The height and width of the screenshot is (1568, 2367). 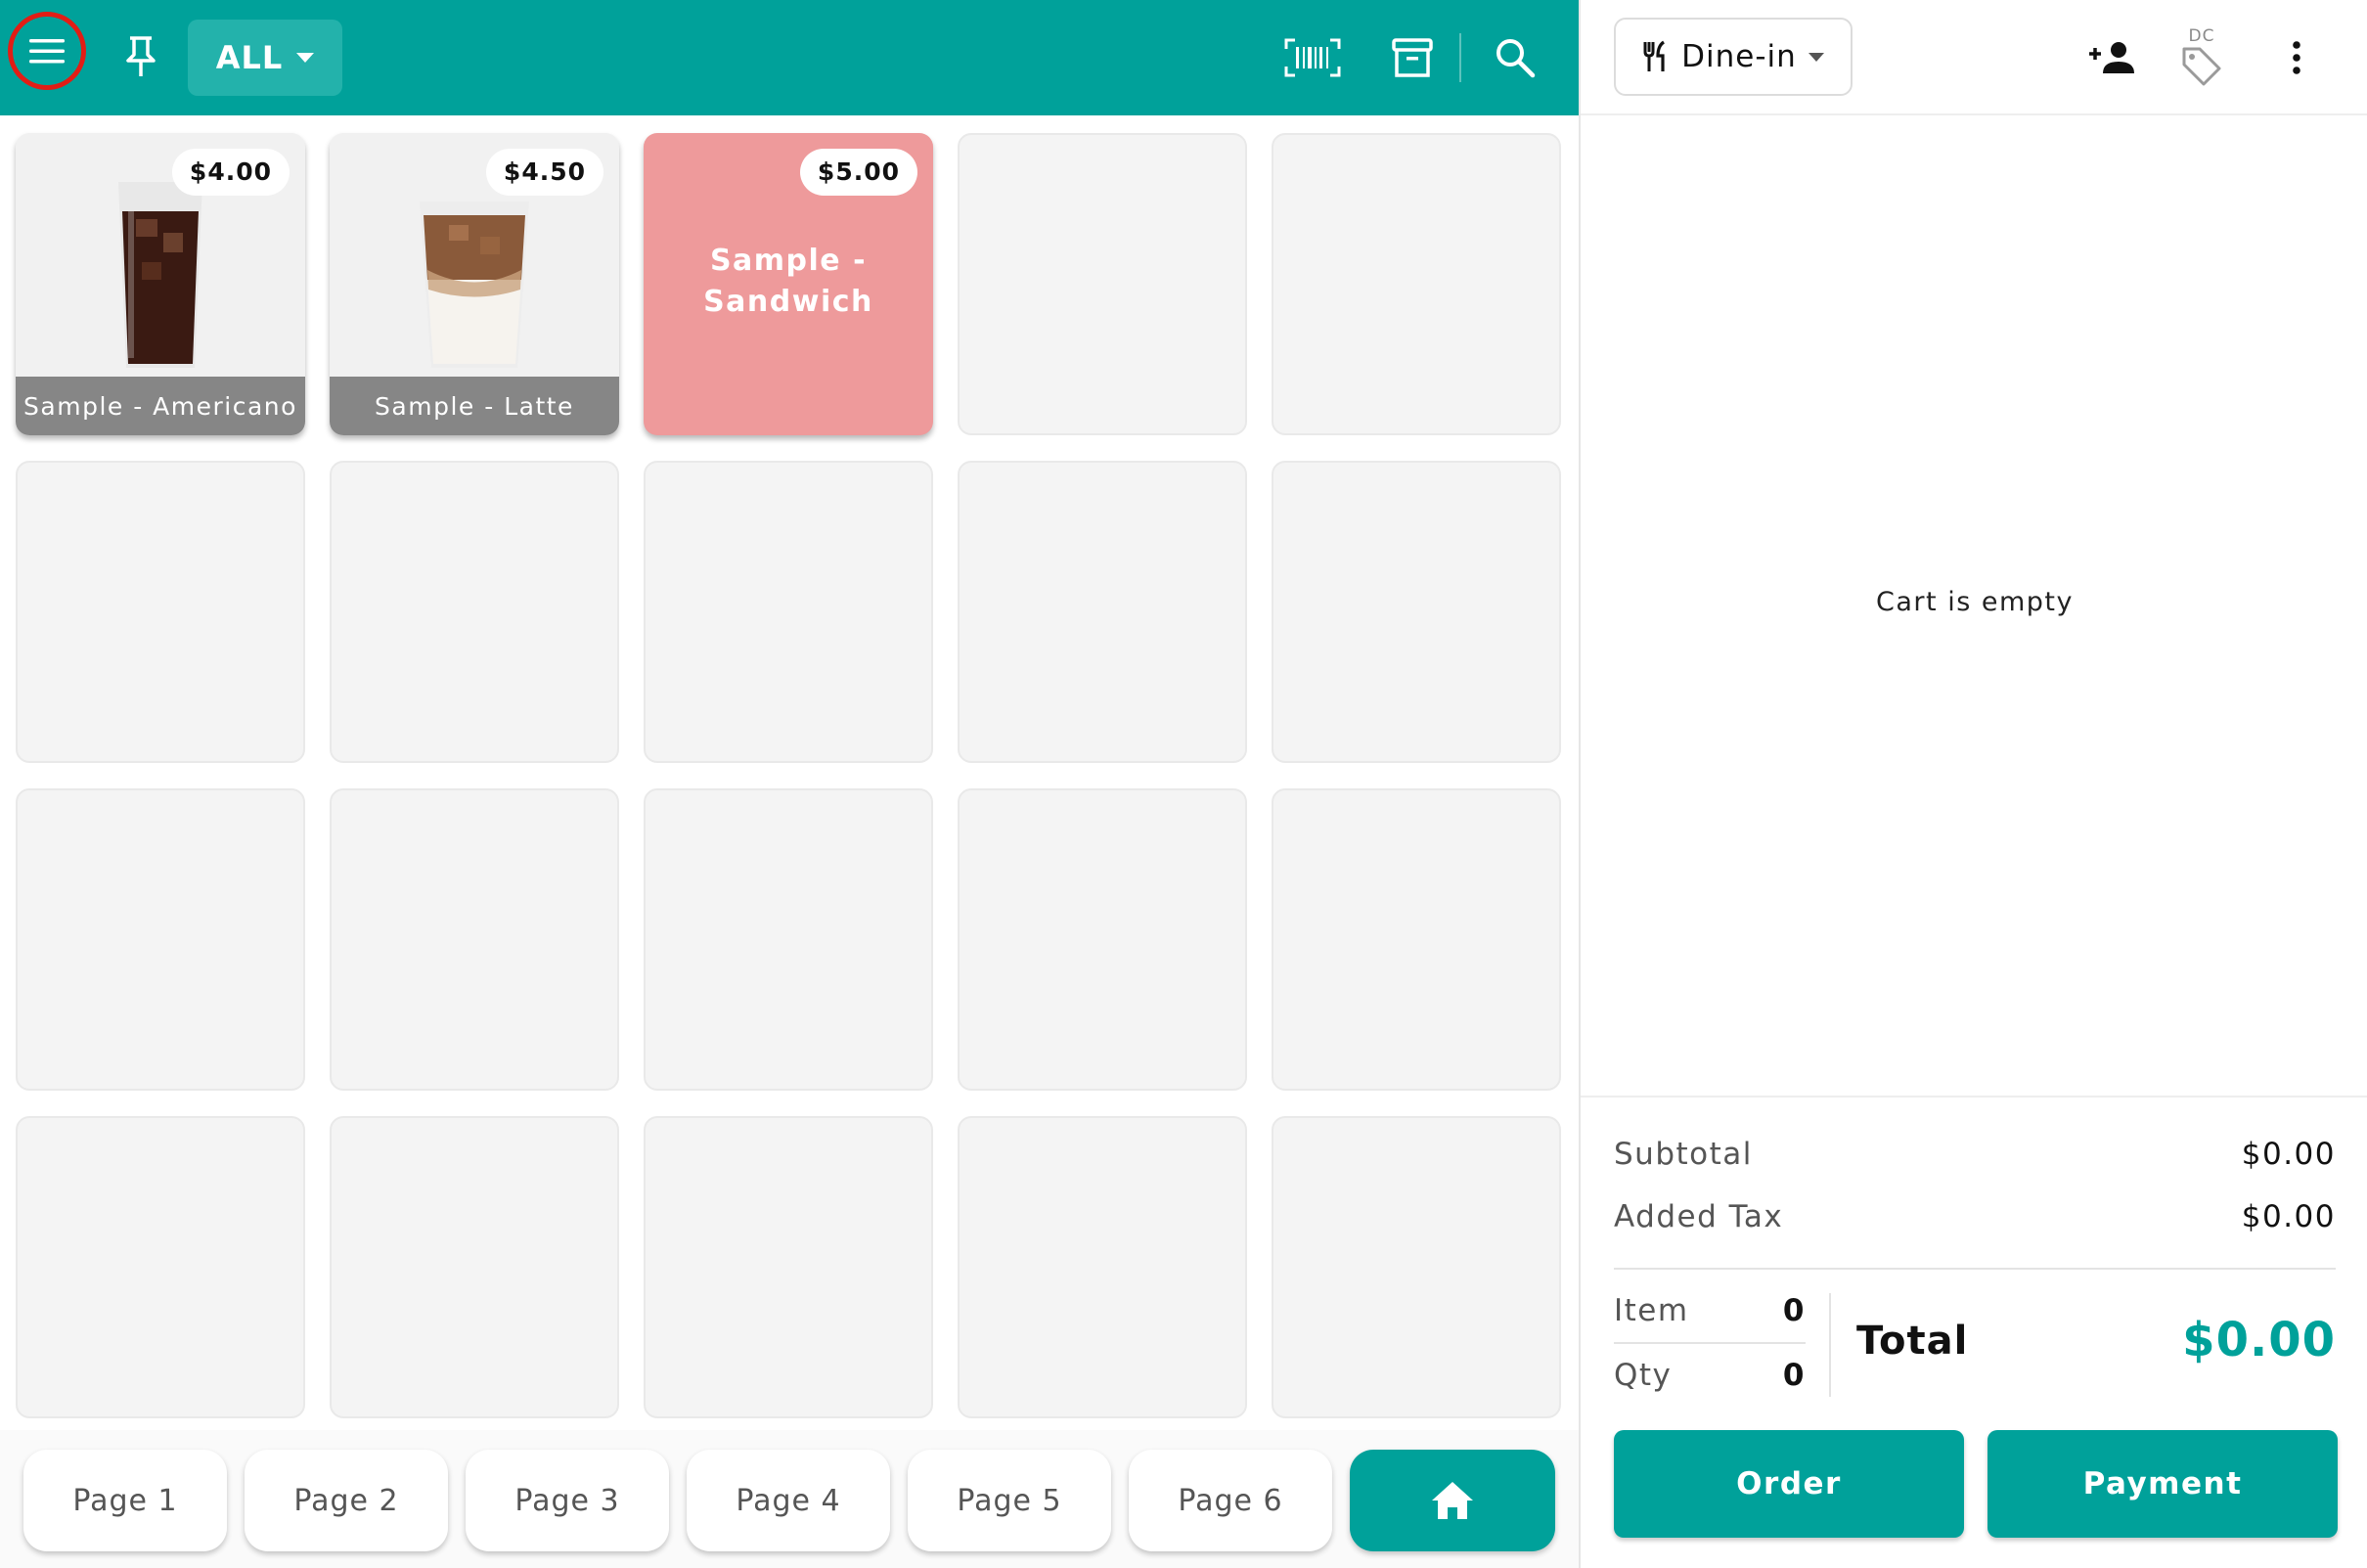 What do you see at coordinates (1975, 1154) in the screenshot?
I see `subtotal-row: Subtotal $0.00` at bounding box center [1975, 1154].